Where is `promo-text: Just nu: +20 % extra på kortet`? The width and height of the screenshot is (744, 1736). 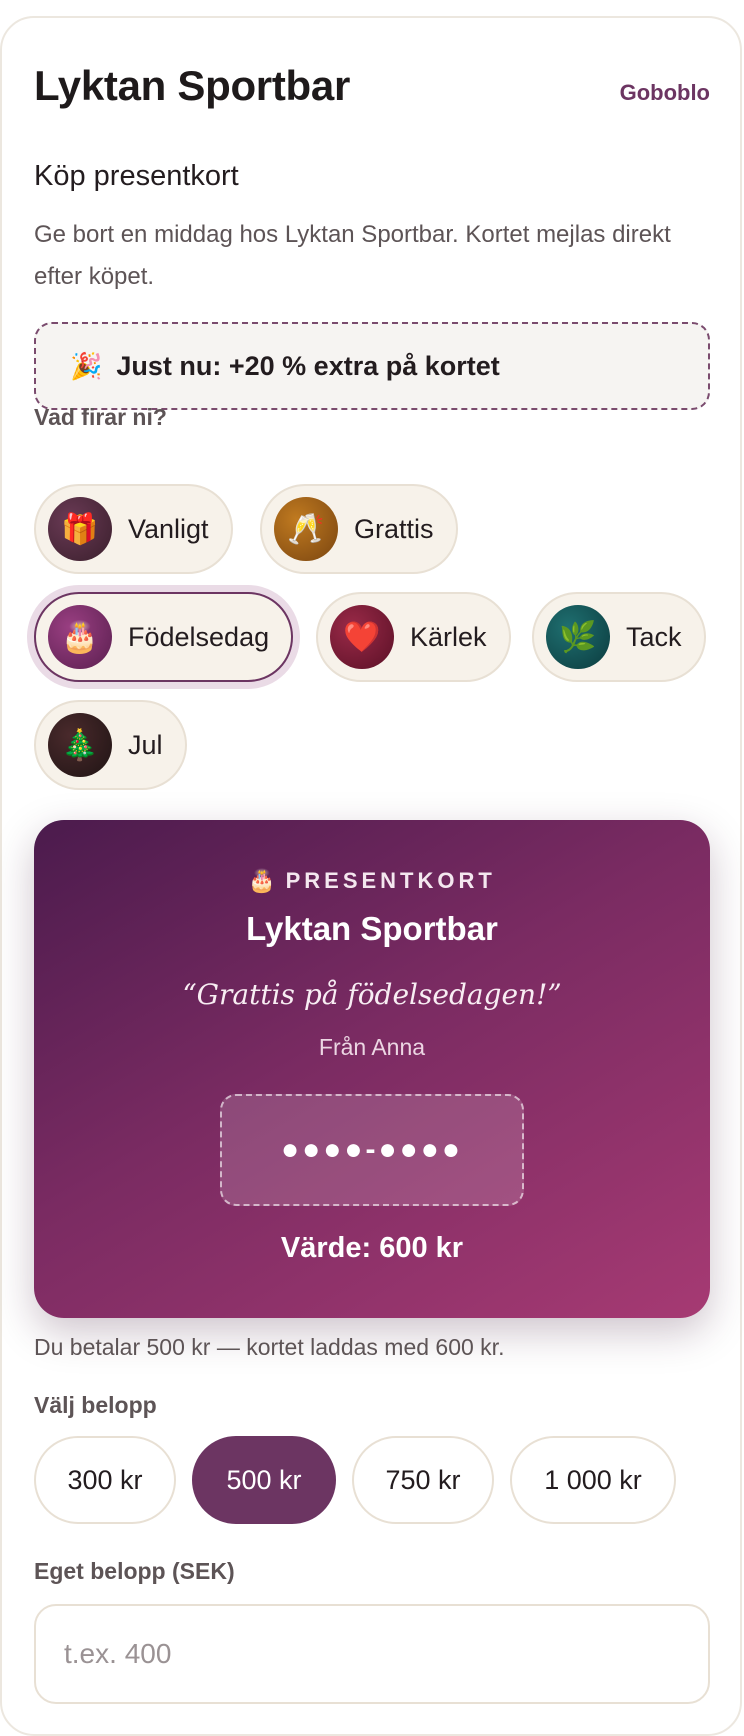
promo-text: Just nu: +20 % extra på kortet is located at coordinates (308, 365).